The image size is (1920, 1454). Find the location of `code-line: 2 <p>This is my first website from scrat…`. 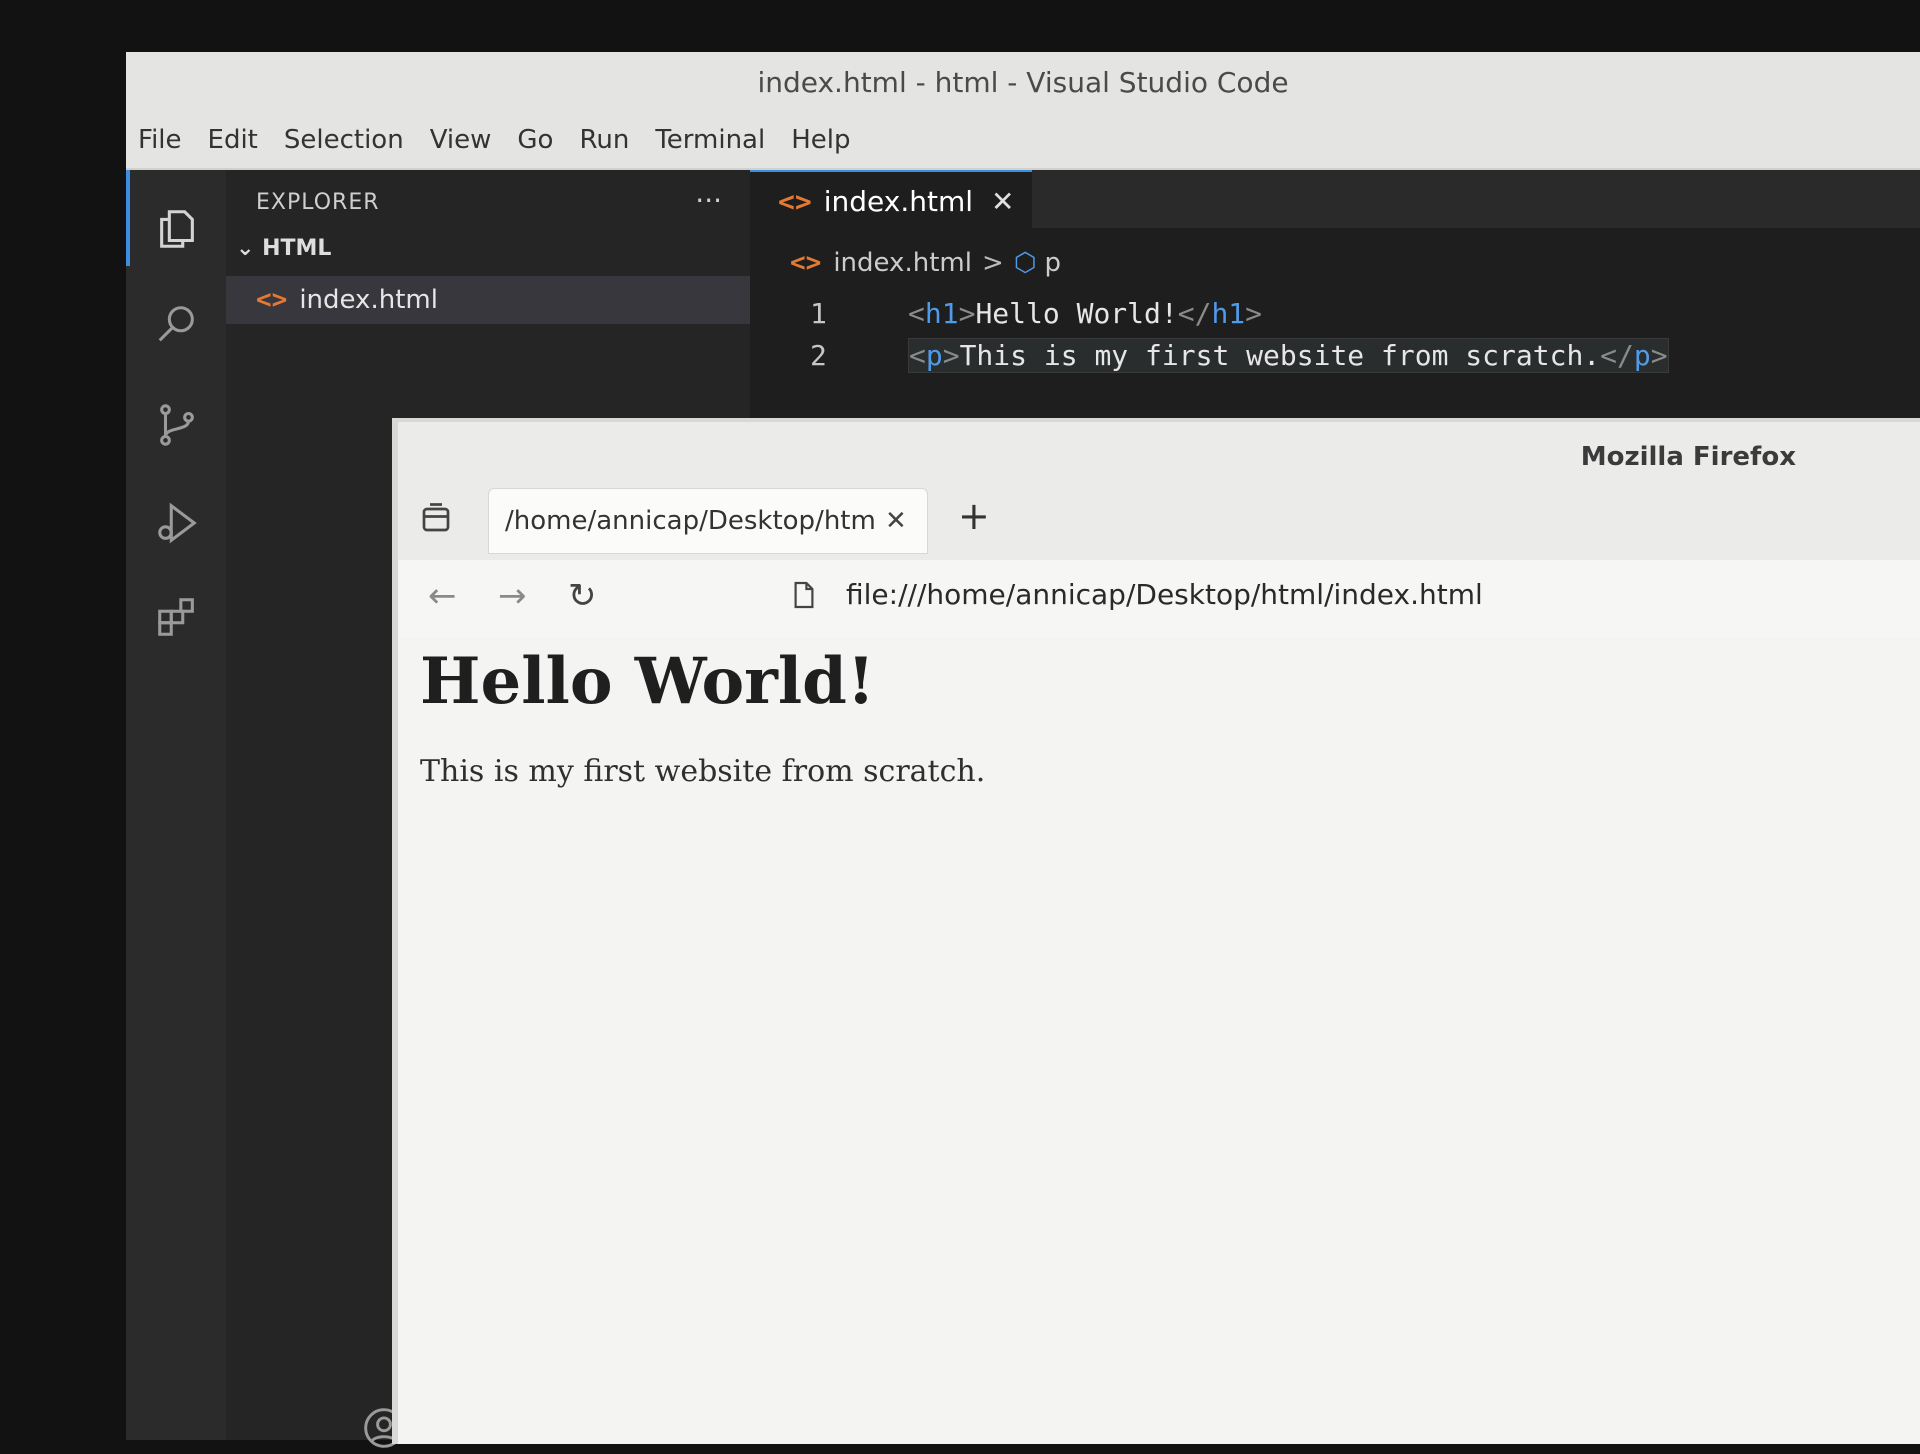

code-line: 2 <p>This is my first website from scrat… is located at coordinates (1239, 355).